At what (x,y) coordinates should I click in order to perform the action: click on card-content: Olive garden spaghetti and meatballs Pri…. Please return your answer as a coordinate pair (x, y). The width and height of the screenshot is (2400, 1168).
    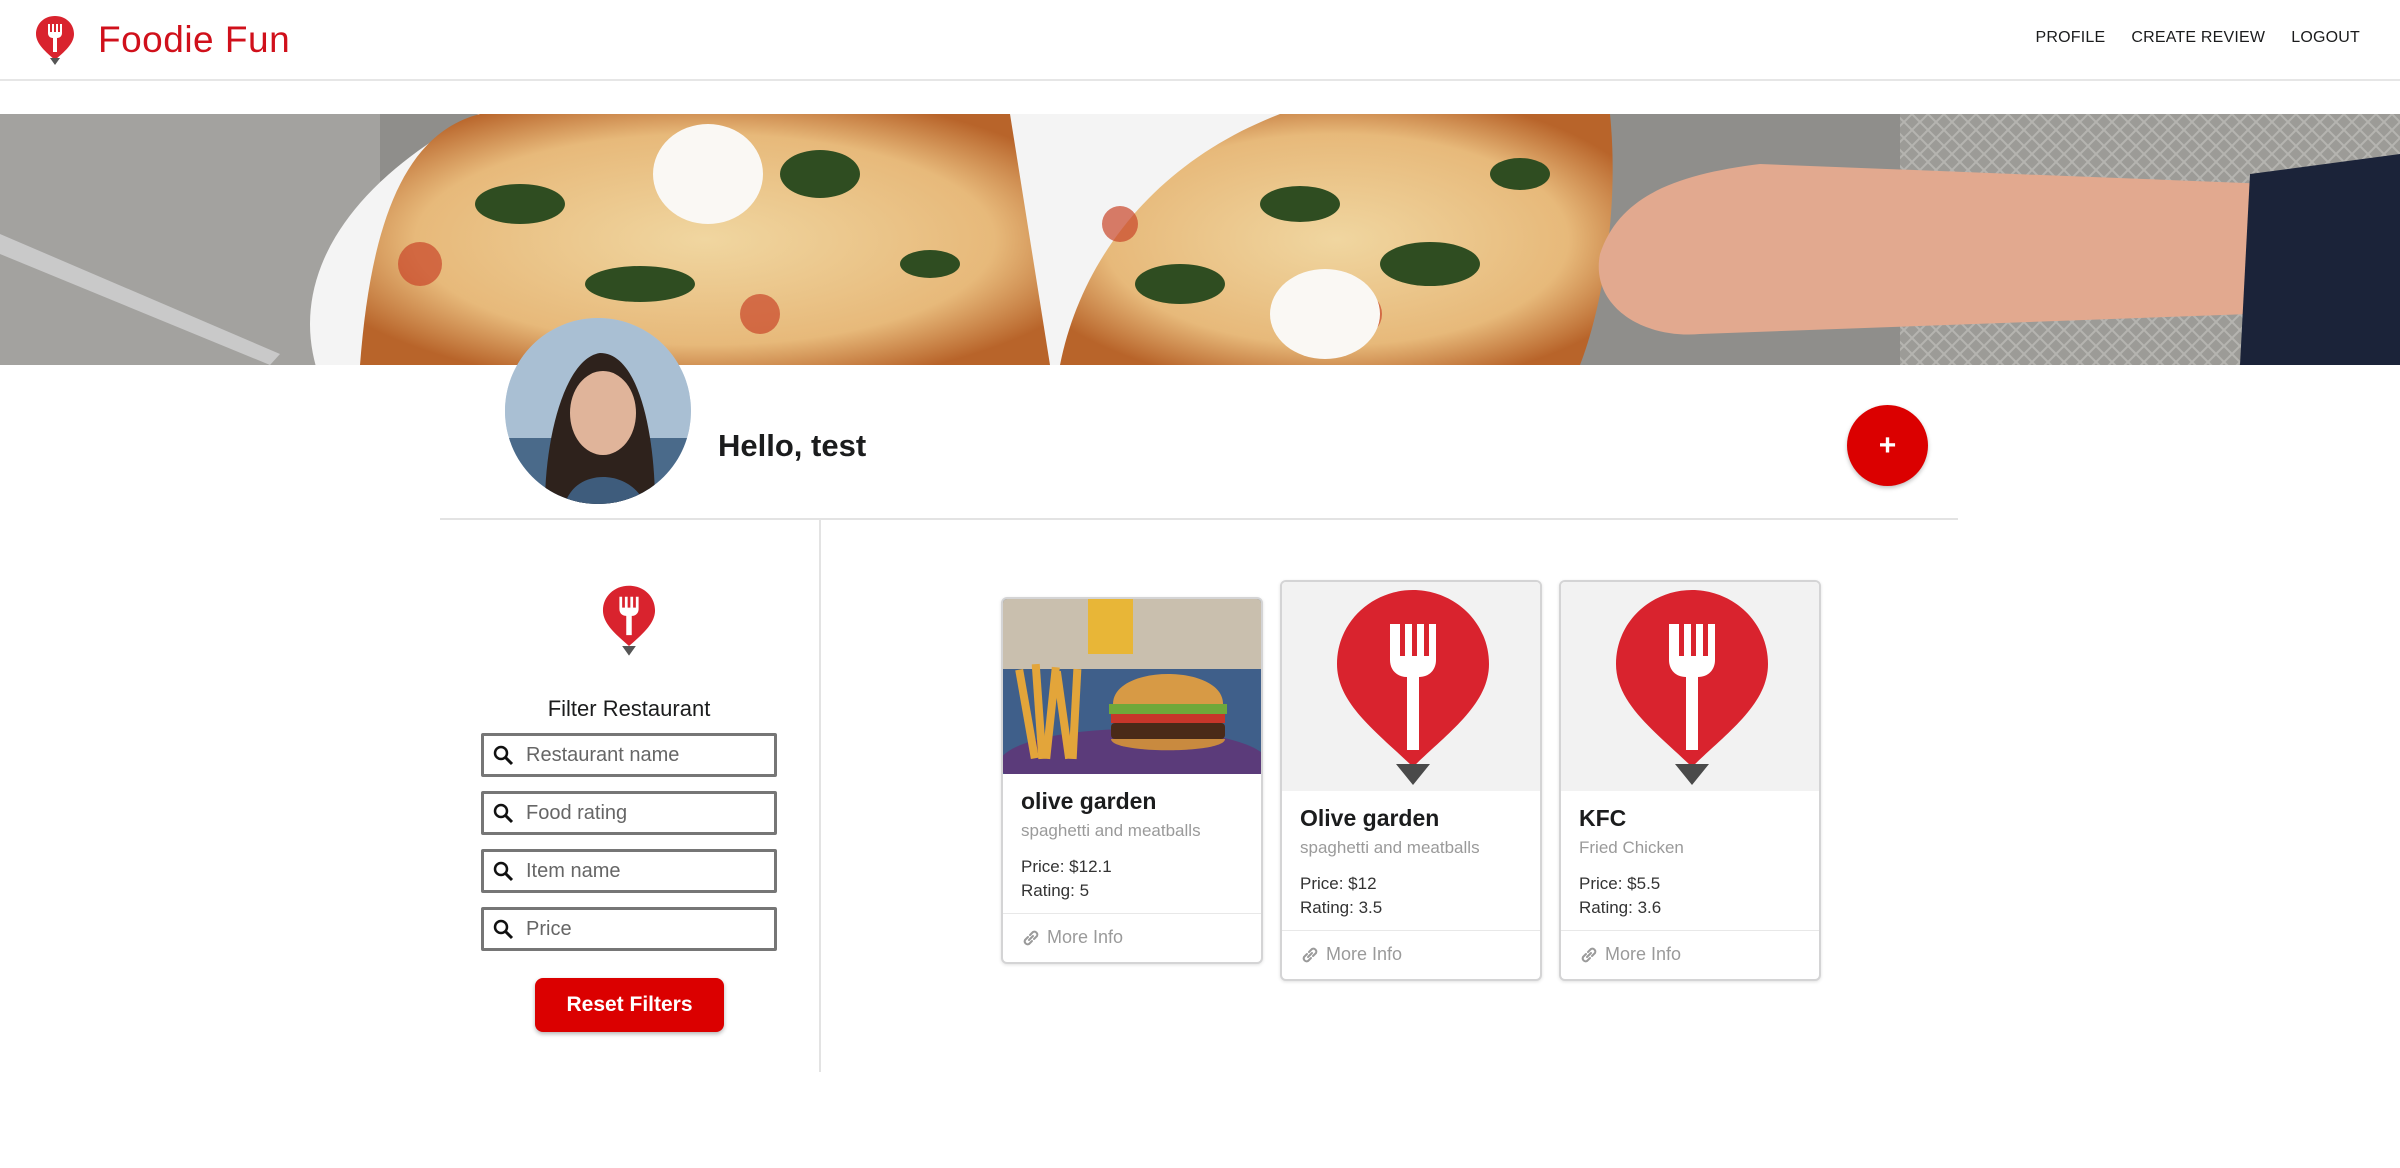
    Looking at the image, I should click on (1411, 860).